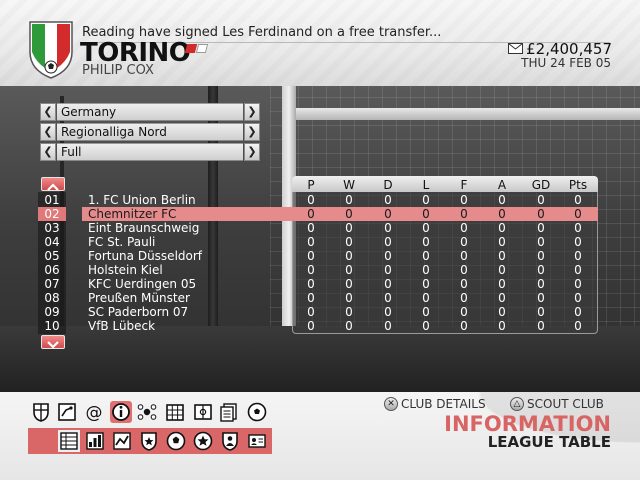 The image size is (640, 480). What do you see at coordinates (517, 404) in the screenshot?
I see `triangle-button-icon: △` at bounding box center [517, 404].